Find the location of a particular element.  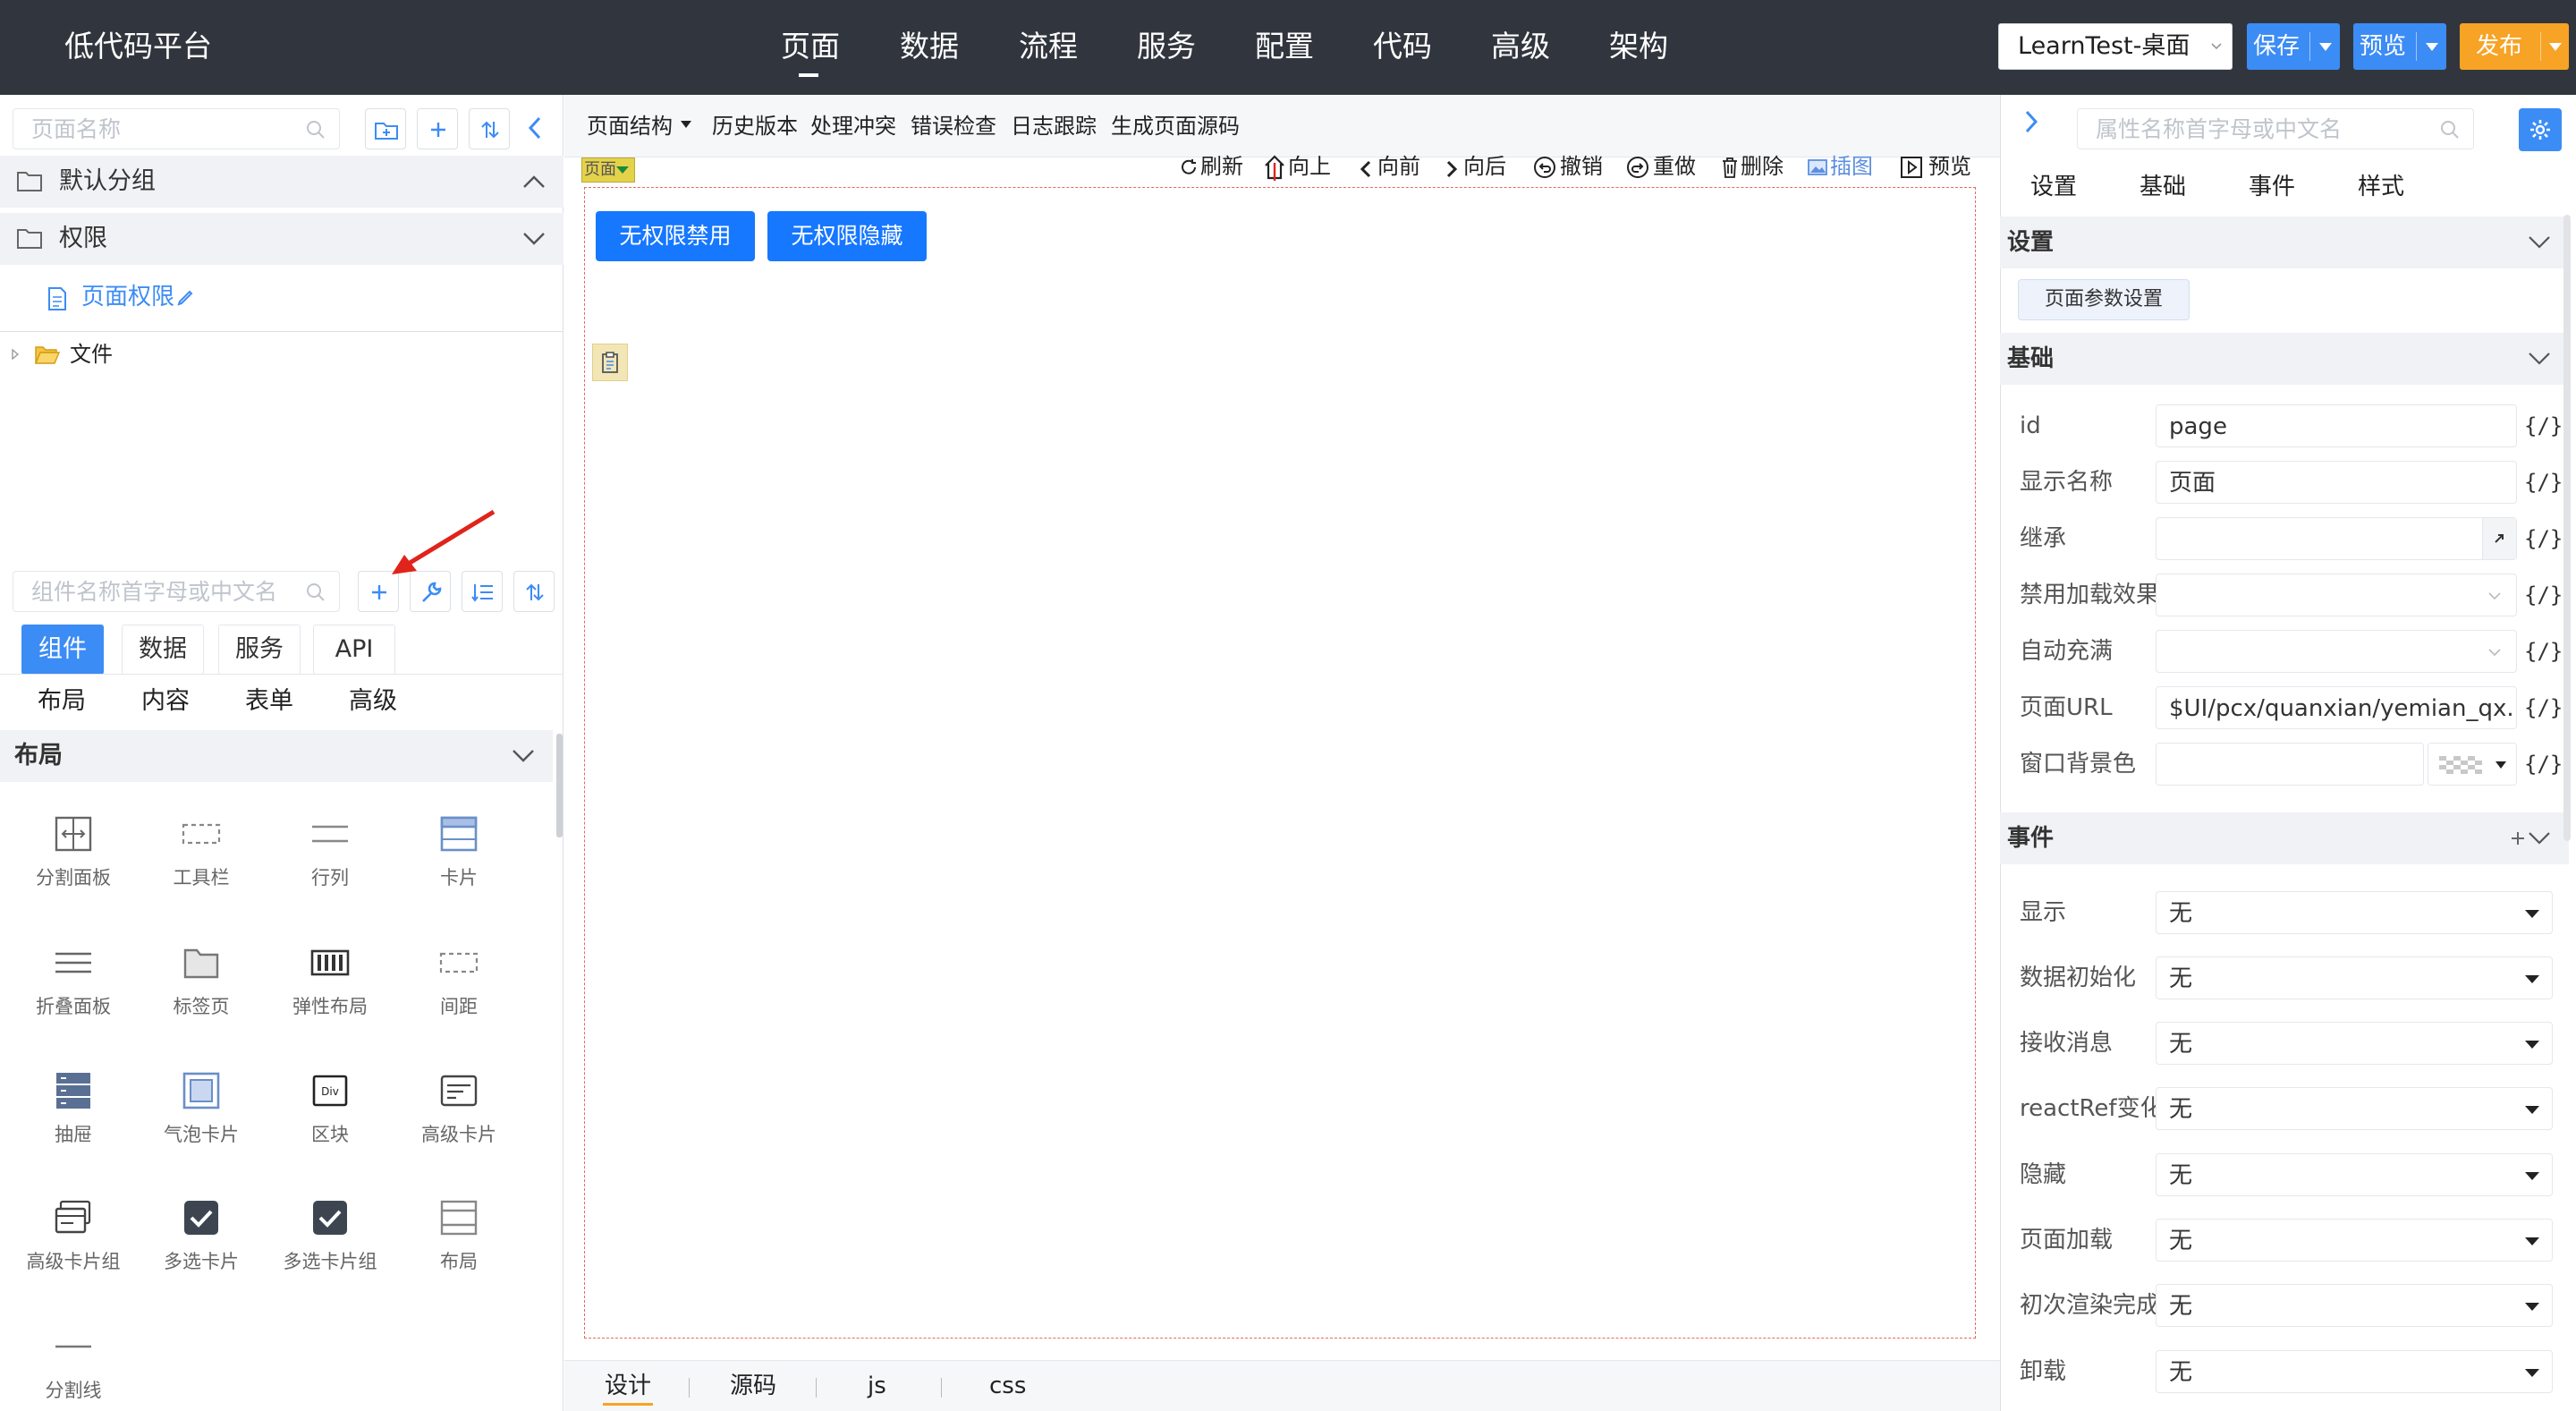

canvas-preview-button: 预览 is located at coordinates (1949, 166).